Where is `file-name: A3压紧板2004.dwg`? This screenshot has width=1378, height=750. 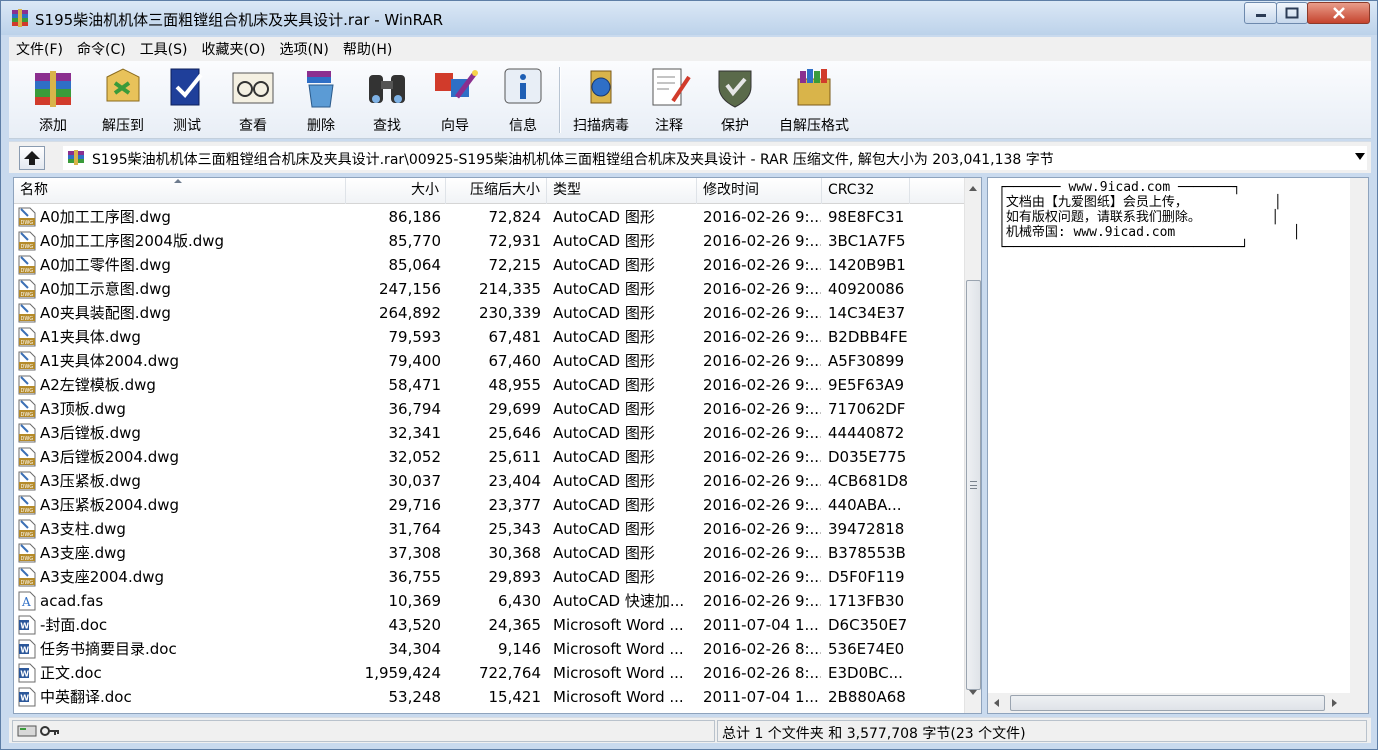
file-name: A3压紧板2004.dwg is located at coordinates (110, 505).